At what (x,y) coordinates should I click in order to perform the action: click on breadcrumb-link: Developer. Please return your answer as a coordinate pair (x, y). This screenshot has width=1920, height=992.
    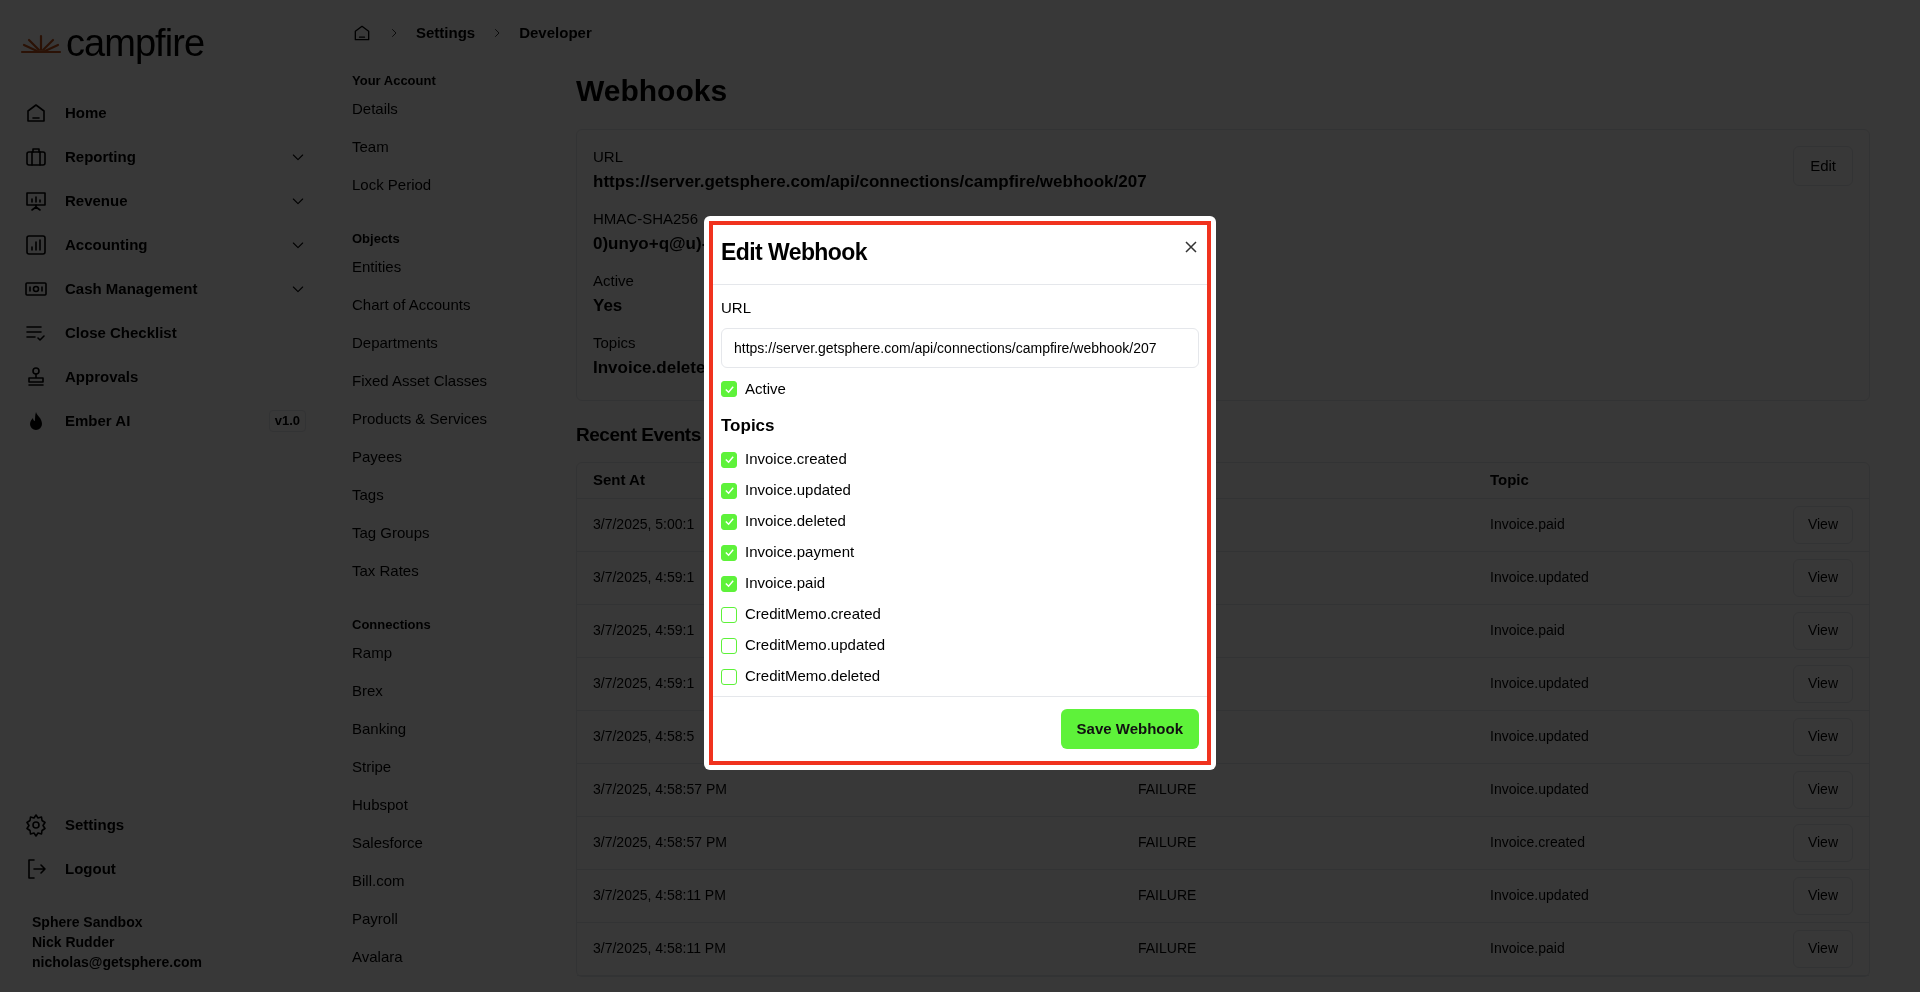
    Looking at the image, I should click on (555, 33).